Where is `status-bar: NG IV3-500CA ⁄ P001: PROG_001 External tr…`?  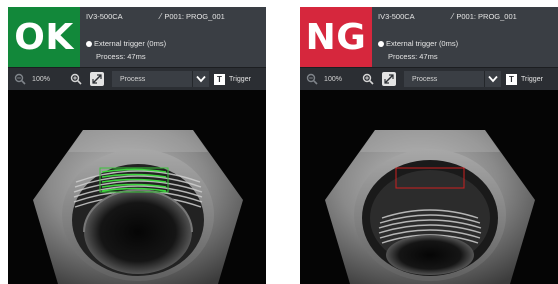 status-bar: NG IV3-500CA ⁄ P001: PROG_001 External tr… is located at coordinates (429, 37).